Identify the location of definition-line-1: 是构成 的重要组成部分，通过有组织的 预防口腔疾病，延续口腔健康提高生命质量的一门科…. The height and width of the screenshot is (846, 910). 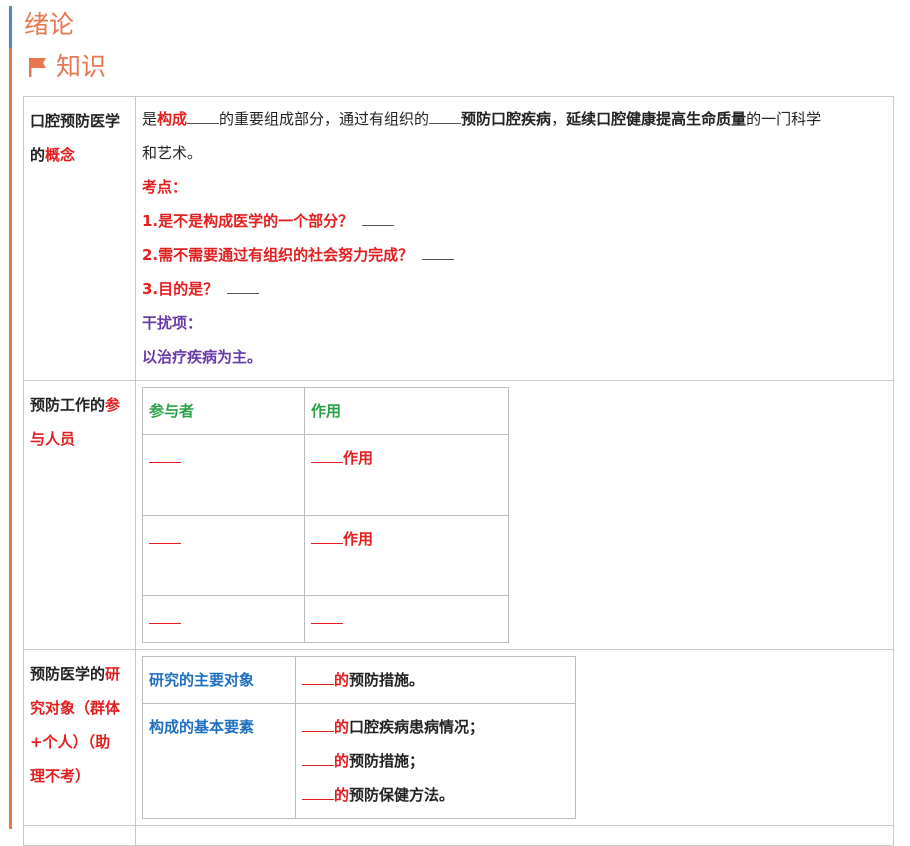
(514, 119).